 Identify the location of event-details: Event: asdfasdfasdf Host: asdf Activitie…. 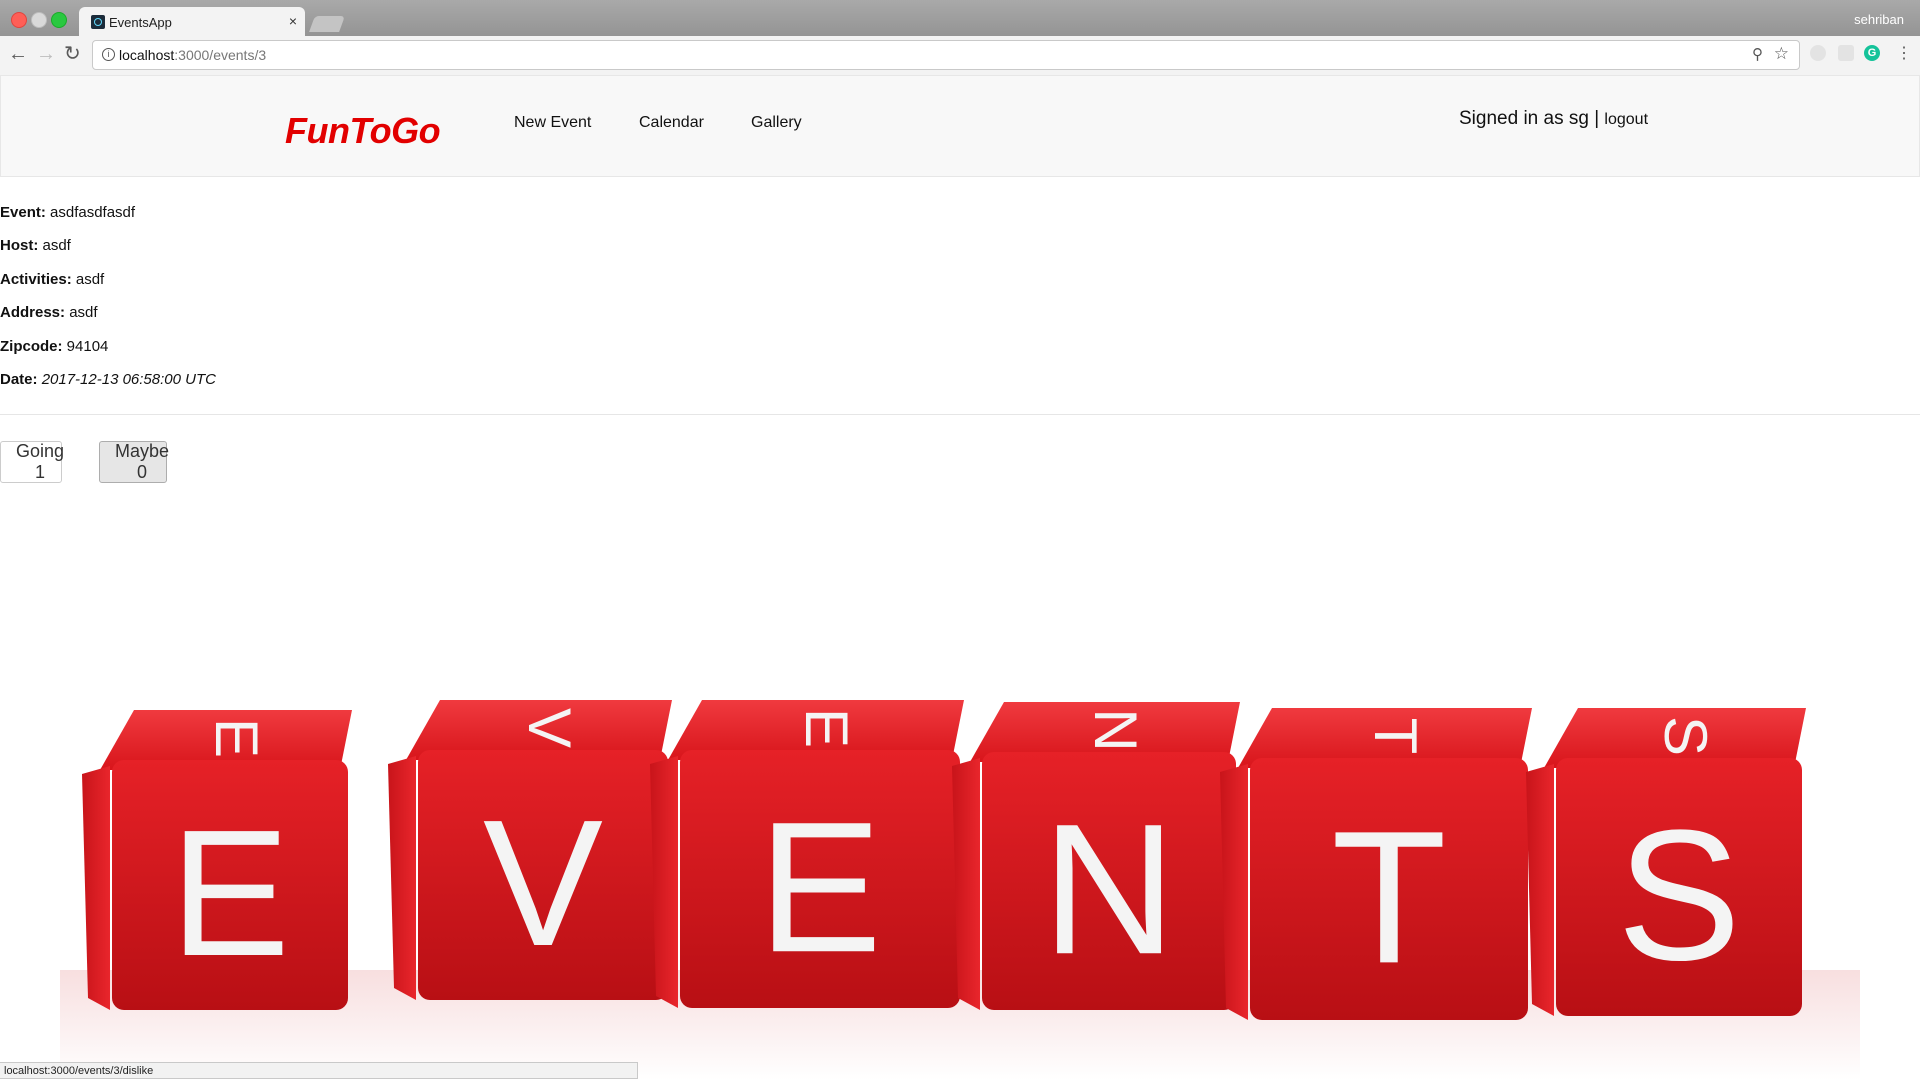
(108, 303).